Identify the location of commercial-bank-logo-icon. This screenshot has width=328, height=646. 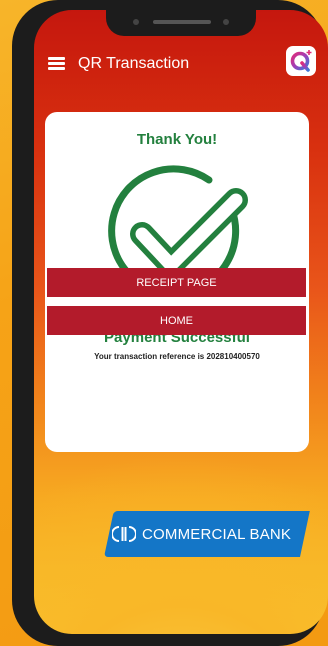
(124, 534).